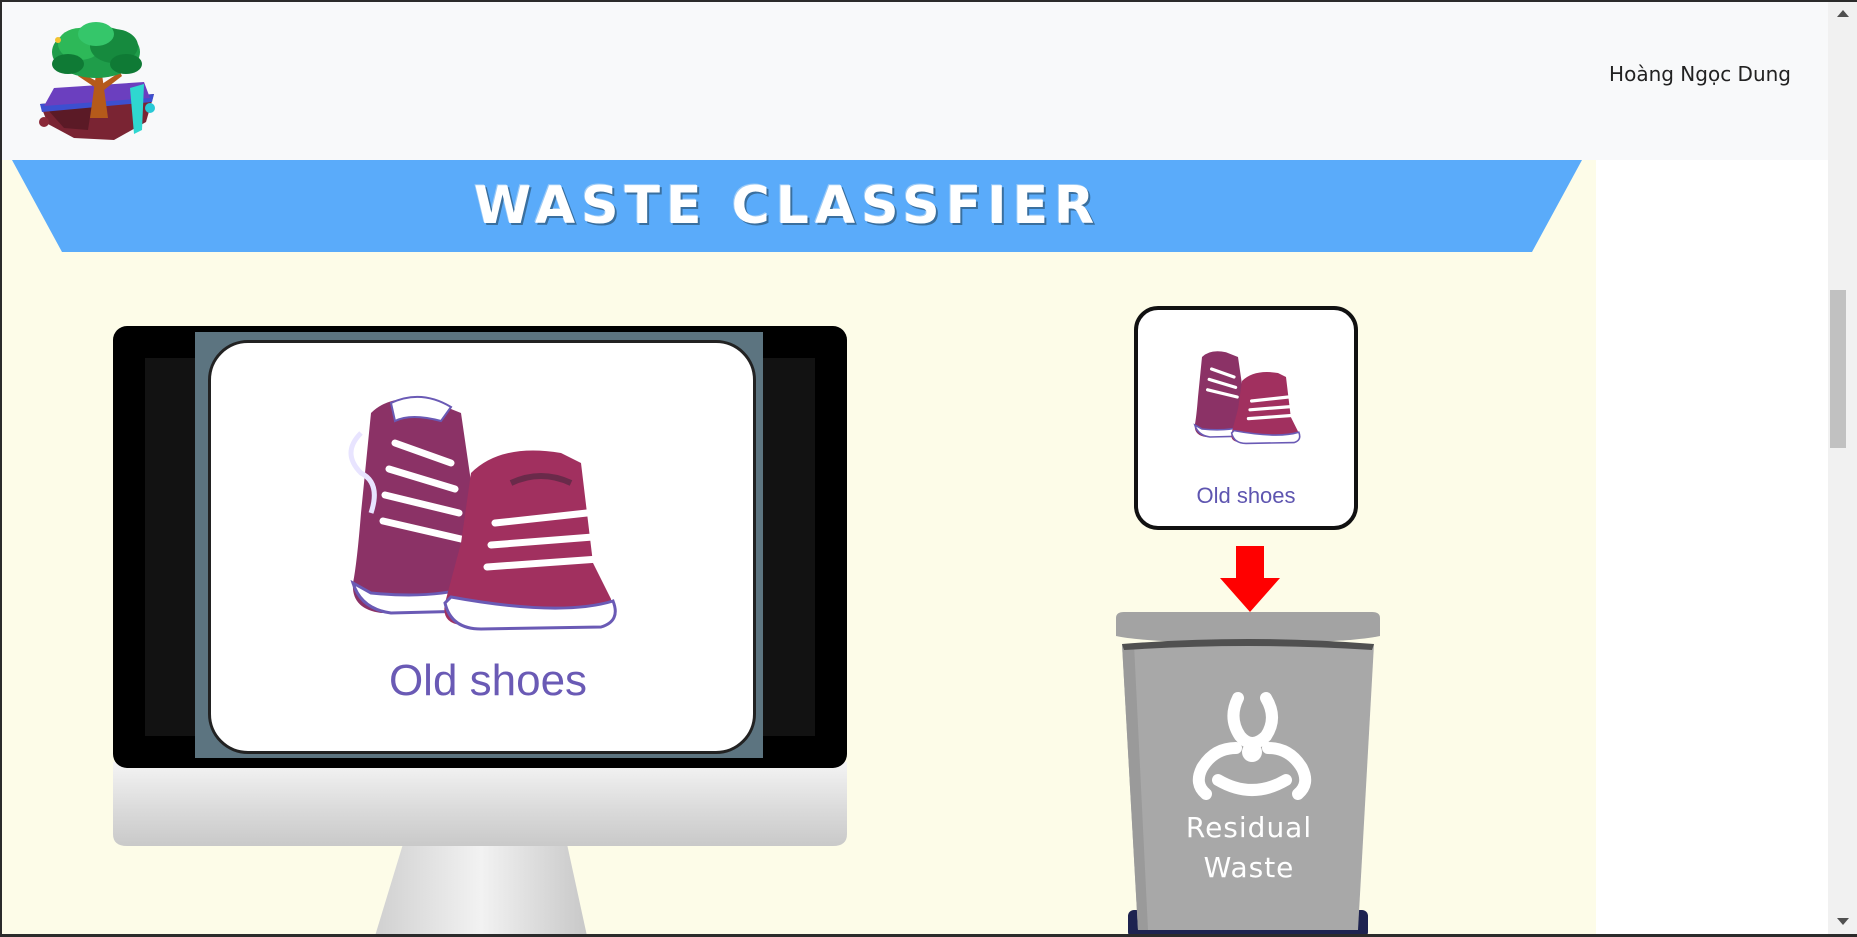 This screenshot has height=937, width=1857. I want to click on scrollbar-thumb, so click(1838, 369).